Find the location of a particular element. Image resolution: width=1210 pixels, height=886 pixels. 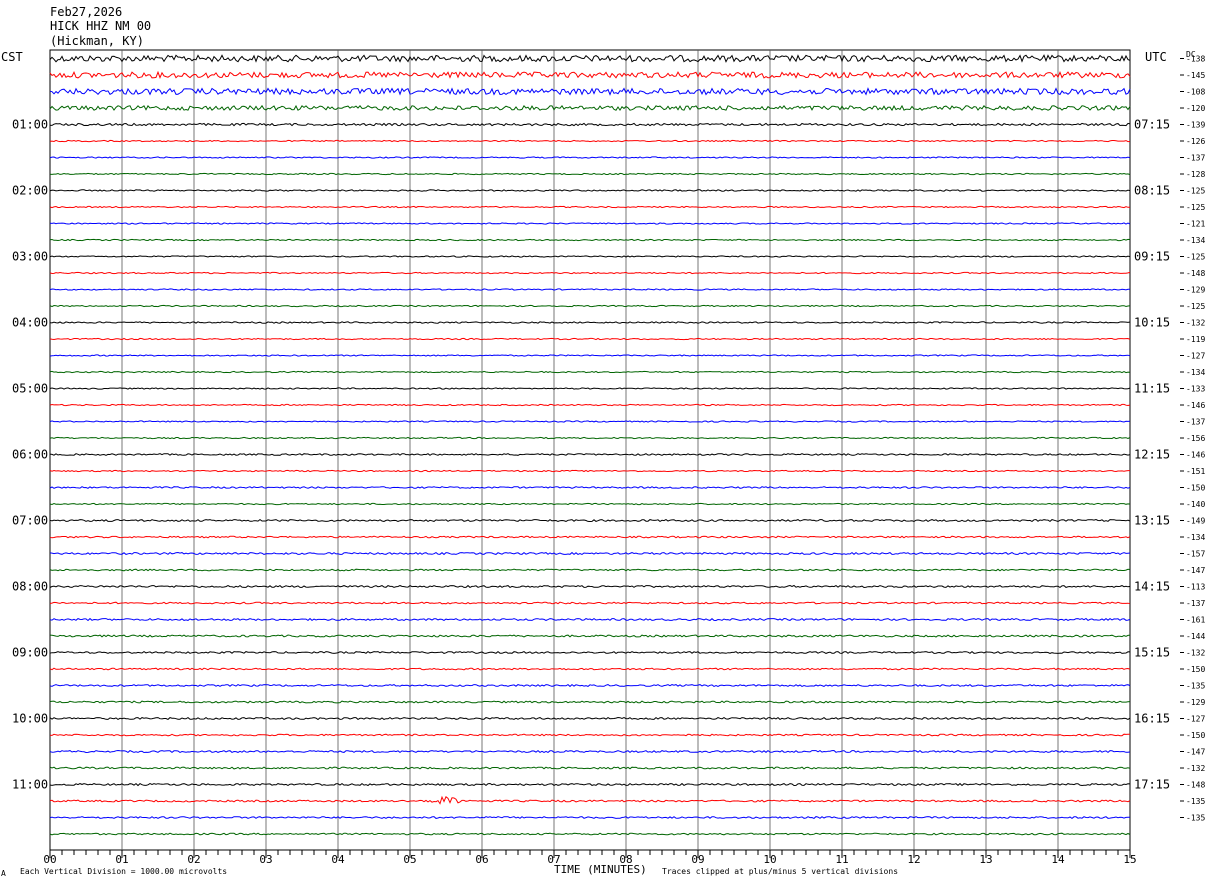

left-hour-label: 09:00 is located at coordinates (30, 653).